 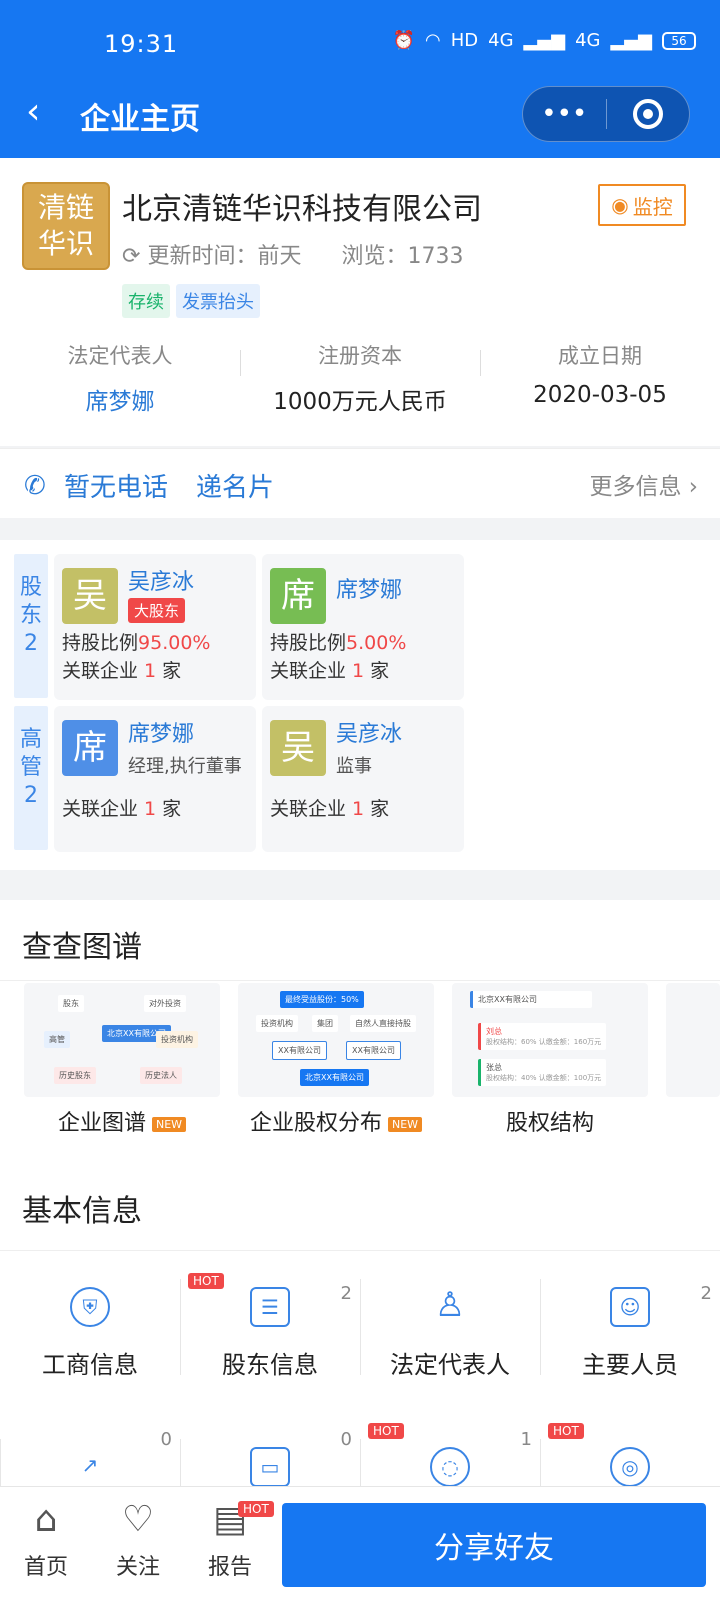 What do you see at coordinates (373, 1050) in the screenshot?
I see `mini-mid: XX有限公司` at bounding box center [373, 1050].